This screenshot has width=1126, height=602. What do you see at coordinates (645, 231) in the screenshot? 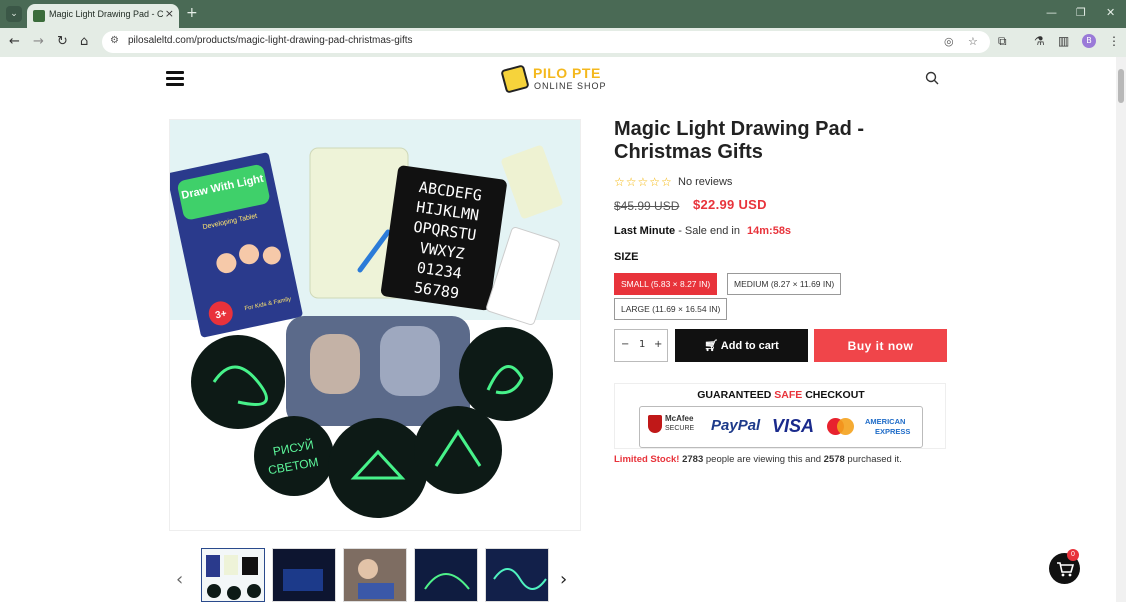
I see `sale-label: Last Minute` at bounding box center [645, 231].